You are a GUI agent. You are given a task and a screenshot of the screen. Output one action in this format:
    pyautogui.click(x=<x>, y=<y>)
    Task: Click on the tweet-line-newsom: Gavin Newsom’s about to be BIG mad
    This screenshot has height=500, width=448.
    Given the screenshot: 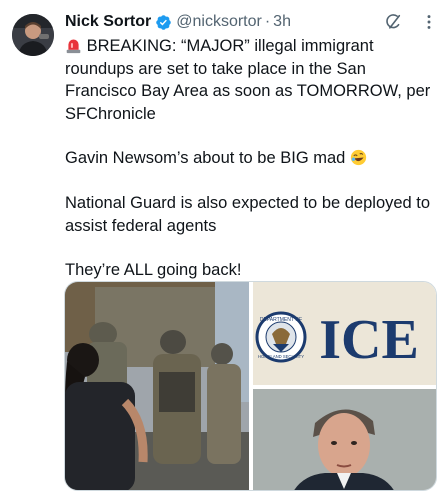 What is the action you would take?
    pyautogui.click(x=205, y=158)
    